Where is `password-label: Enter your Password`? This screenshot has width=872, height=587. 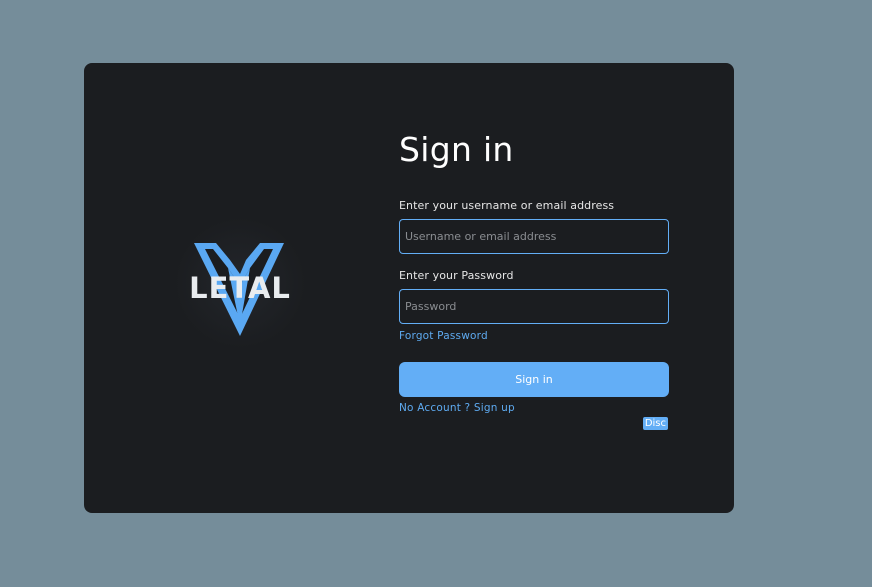
password-label: Enter your Password is located at coordinates (456, 275).